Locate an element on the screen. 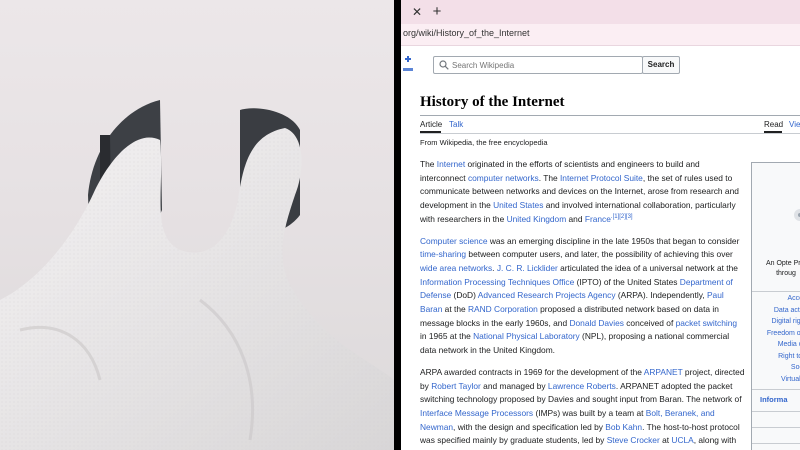 The image size is (800, 450). article-text: (IMPs) was built by a team at is located at coordinates (589, 412).